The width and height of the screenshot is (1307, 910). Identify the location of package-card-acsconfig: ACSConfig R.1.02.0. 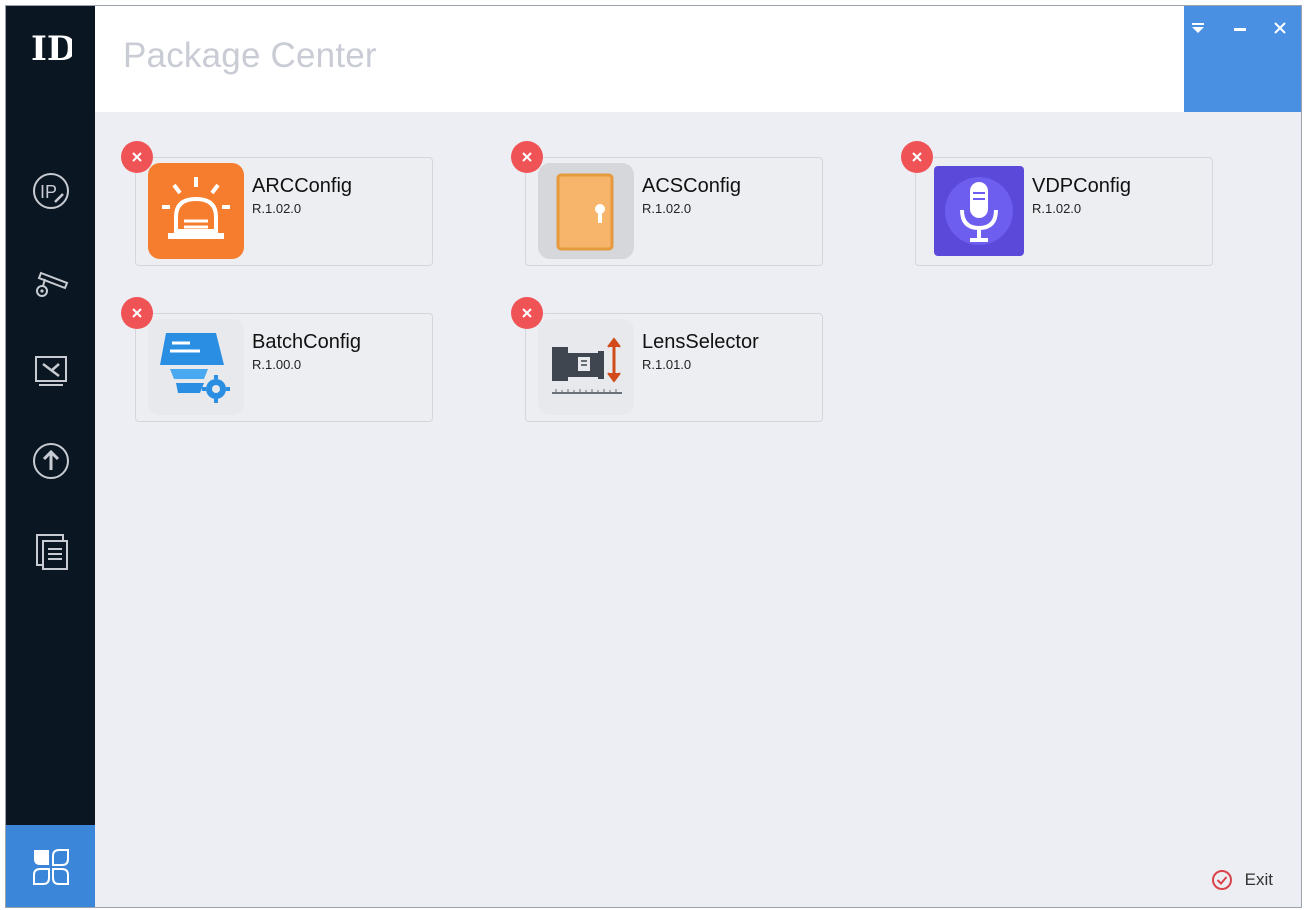
(667, 203).